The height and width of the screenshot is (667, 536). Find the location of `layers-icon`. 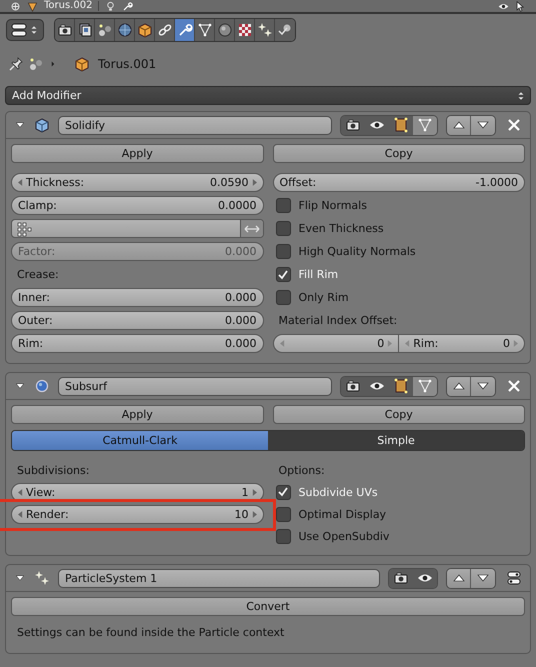

layers-icon is located at coordinates (84, 30).